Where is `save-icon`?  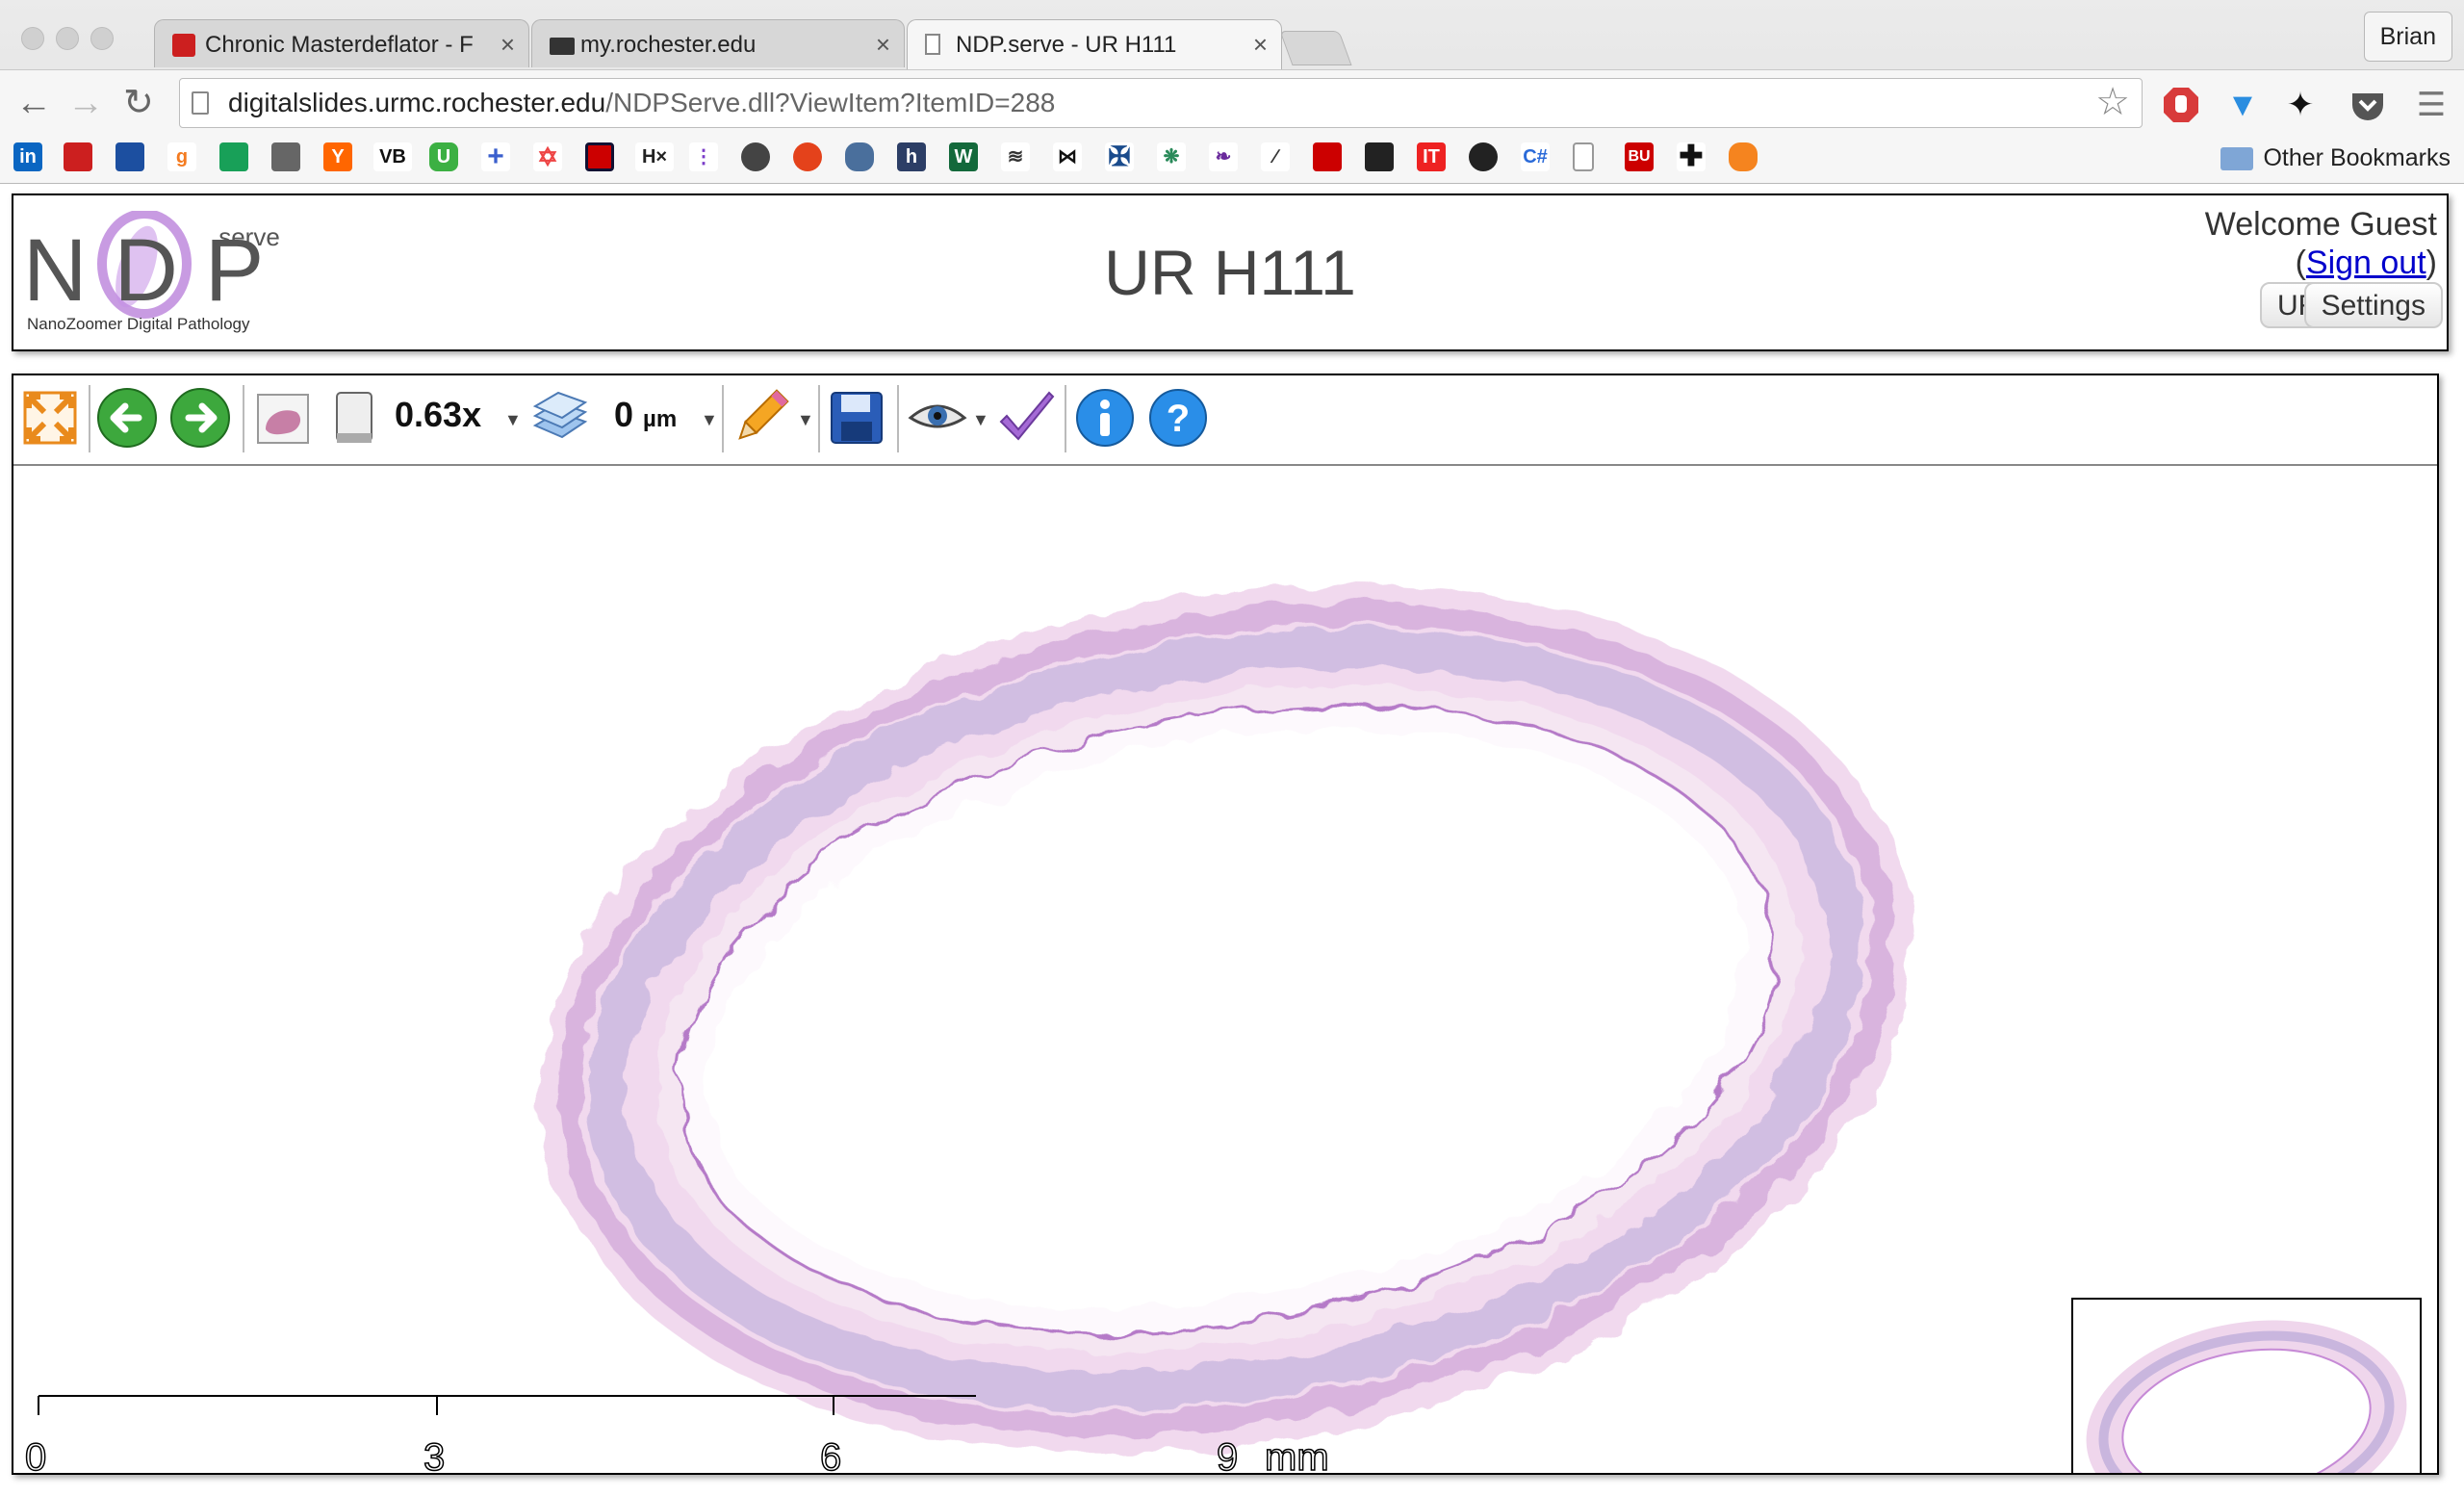 save-icon is located at coordinates (856, 418).